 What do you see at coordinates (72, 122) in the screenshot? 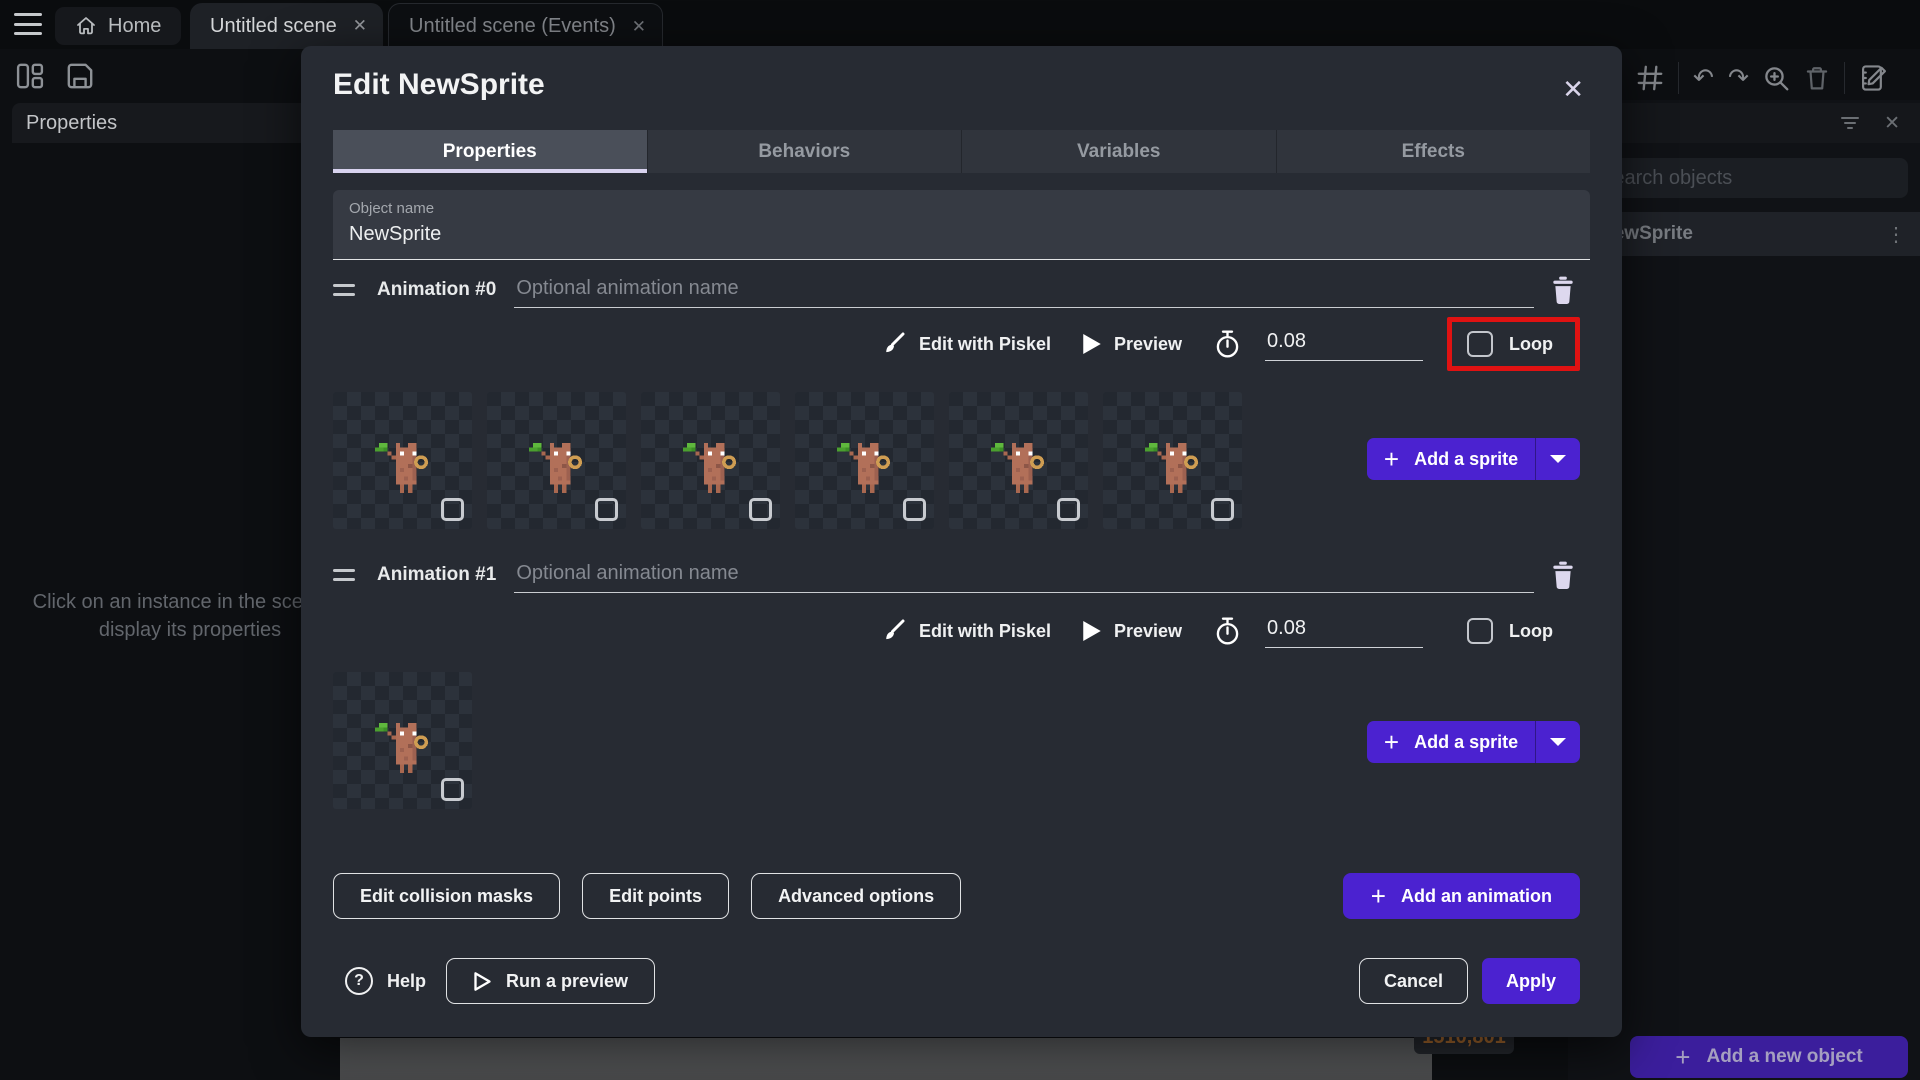
I see `properties-panel-title: Properties` at bounding box center [72, 122].